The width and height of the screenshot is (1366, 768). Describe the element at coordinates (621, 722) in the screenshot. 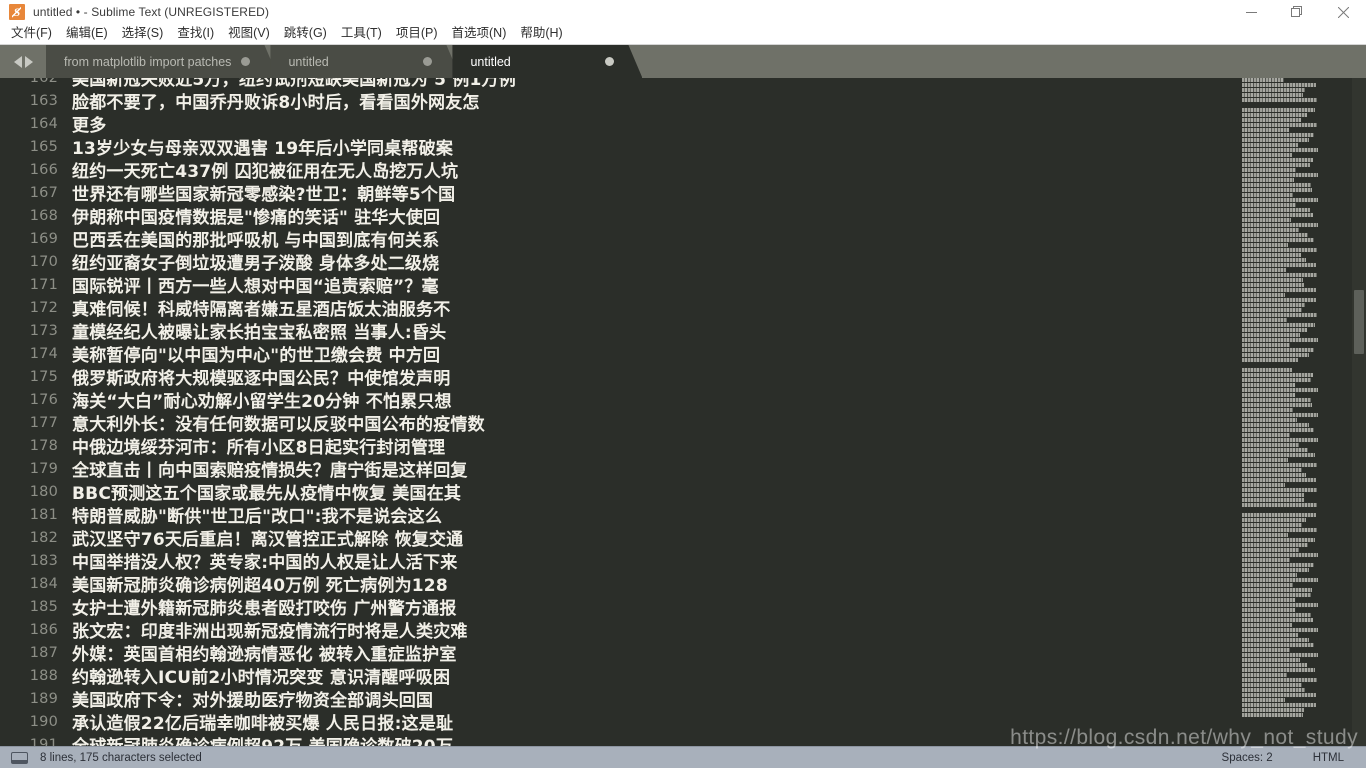

I see `code-line: 190 承认造假22亿后瑞幸咖啡被买爆 人民日报:这是耻` at that location.